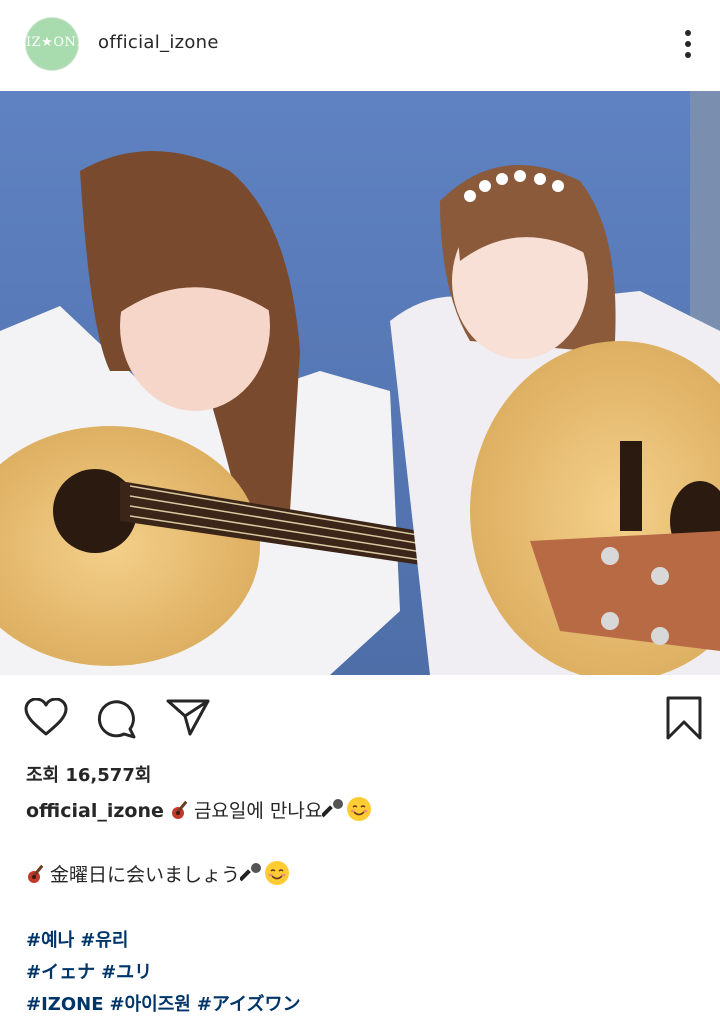  I want to click on hashtag: #아이즈원, so click(150, 1004).